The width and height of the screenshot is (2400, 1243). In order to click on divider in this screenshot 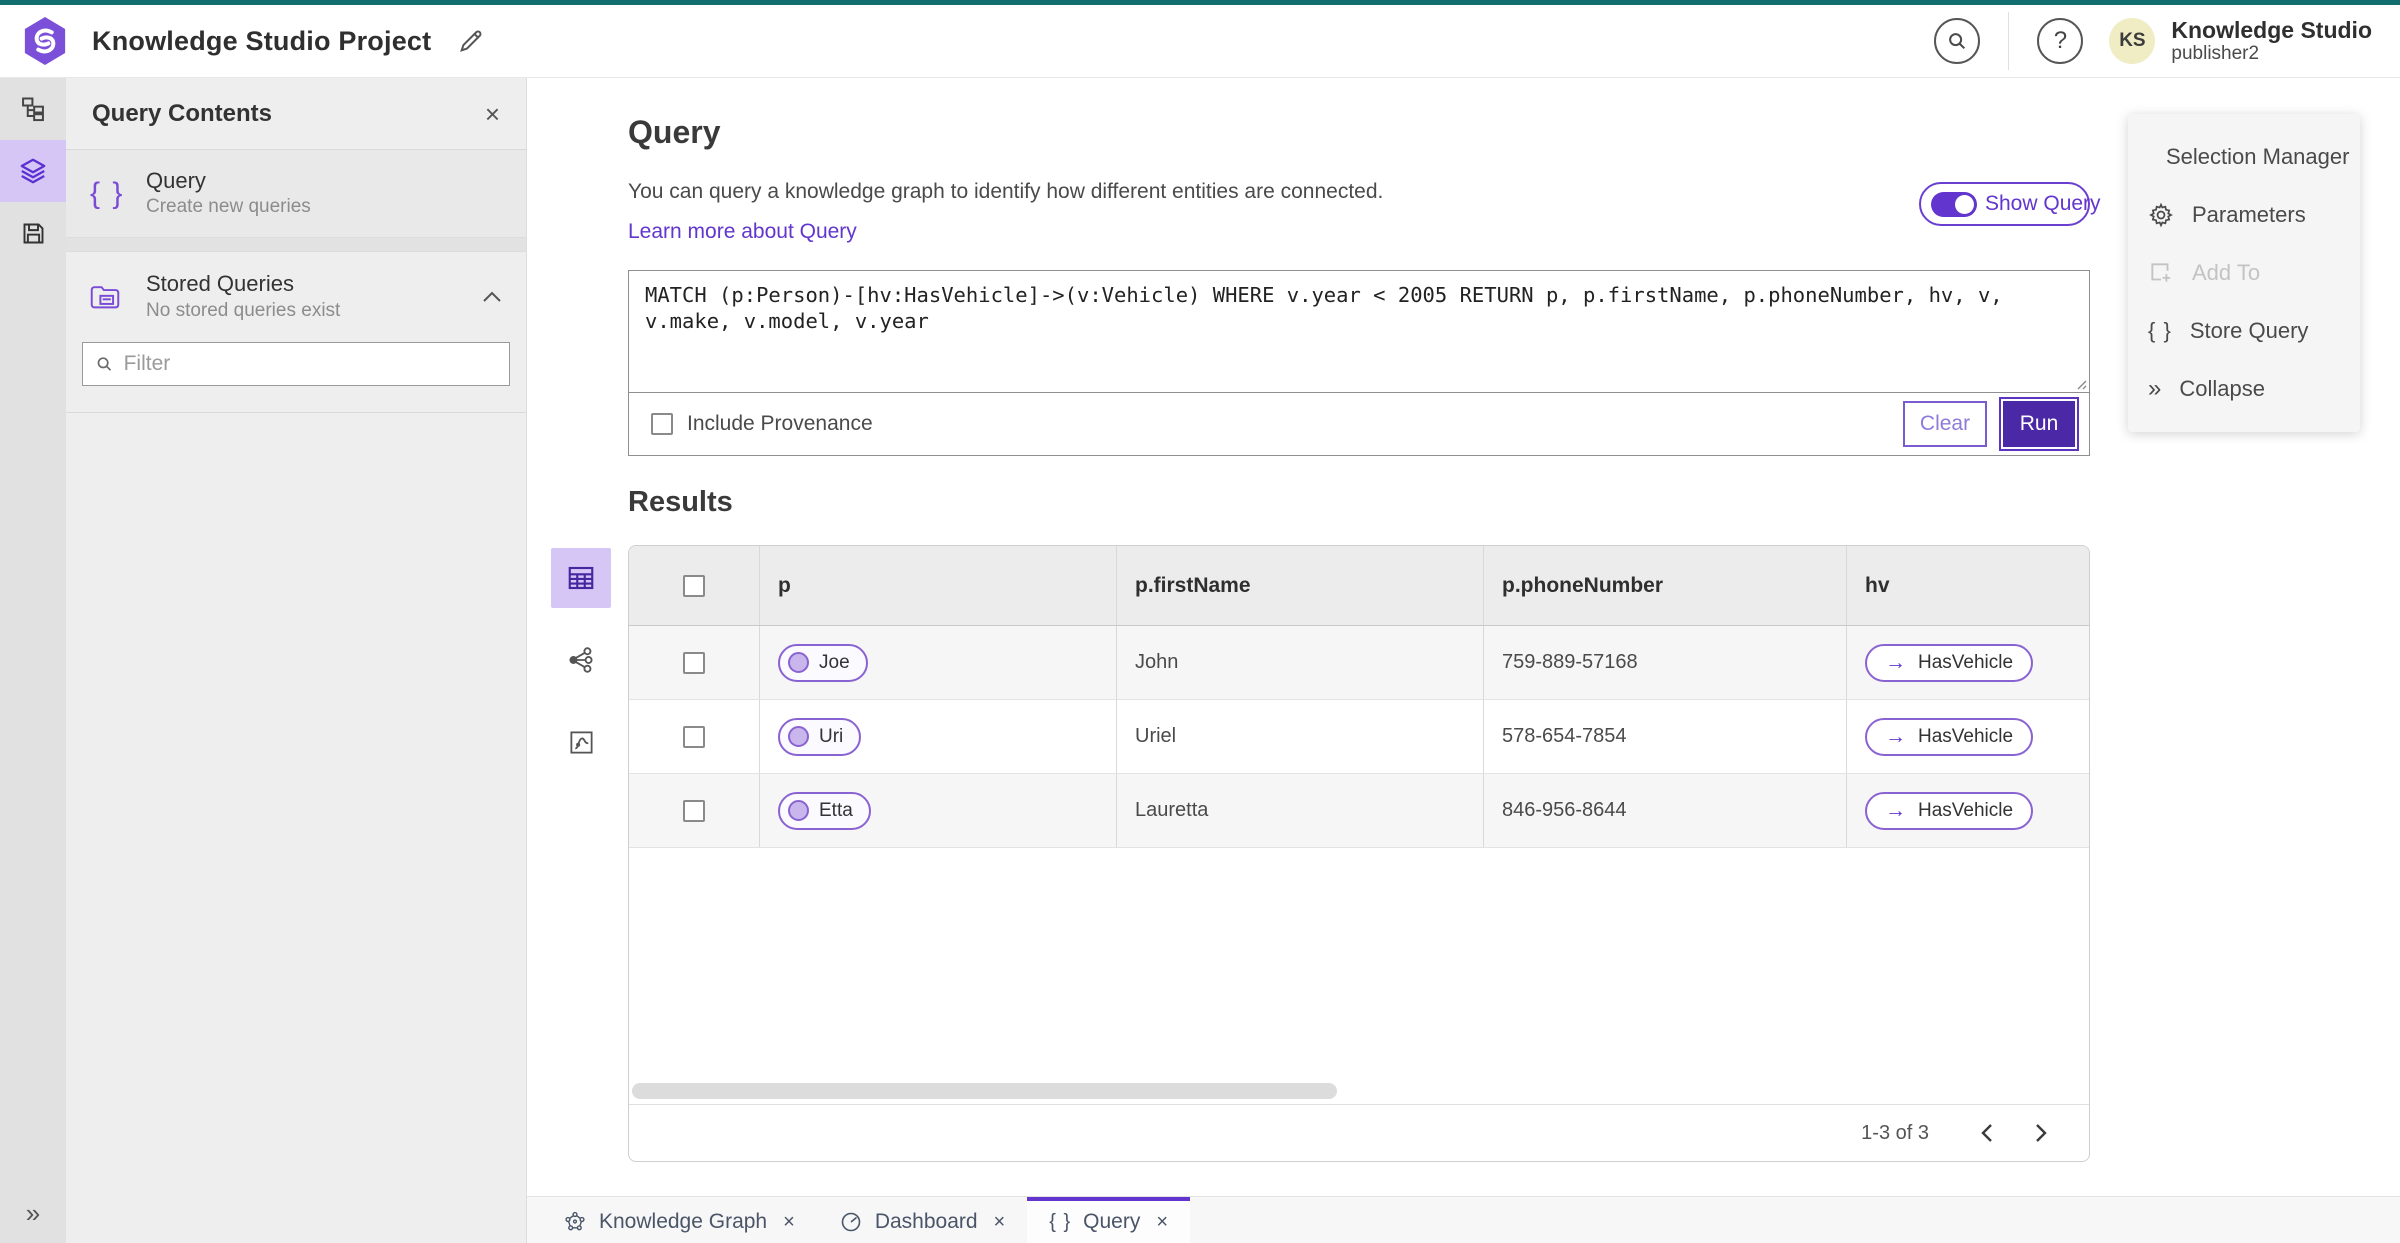, I will do `click(2009, 41)`.